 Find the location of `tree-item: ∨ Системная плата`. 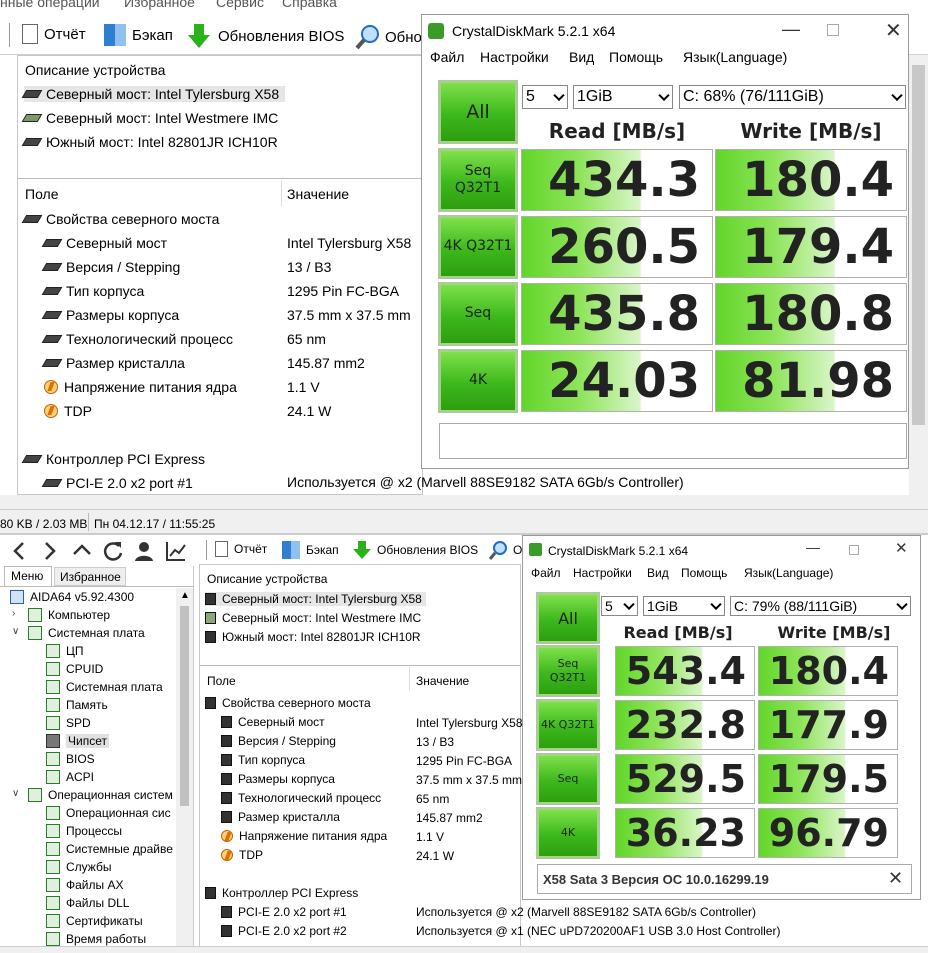

tree-item: ∨ Системная плата is located at coordinates (78, 633).